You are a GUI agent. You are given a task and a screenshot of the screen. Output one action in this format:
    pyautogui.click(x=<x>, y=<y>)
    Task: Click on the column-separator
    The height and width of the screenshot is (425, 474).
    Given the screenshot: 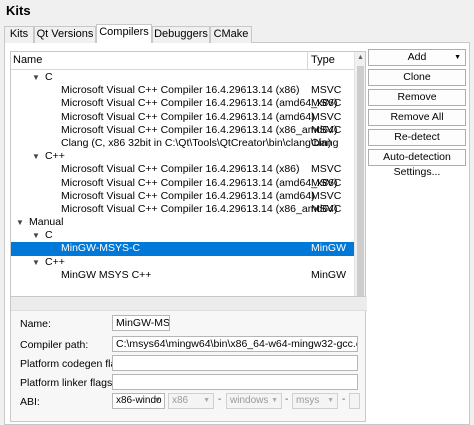 What is the action you would take?
    pyautogui.click(x=307, y=61)
    